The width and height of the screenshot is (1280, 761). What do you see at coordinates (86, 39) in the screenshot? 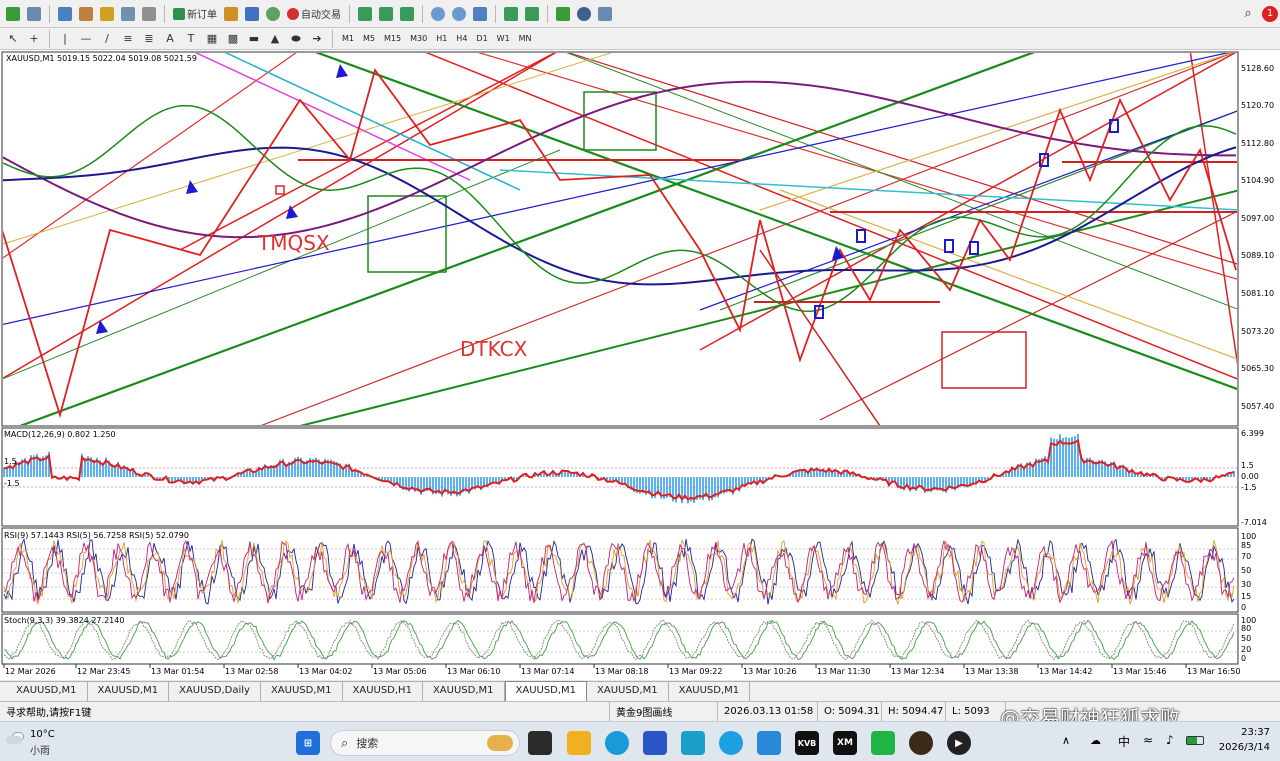
I see `horizontal-line-icon: —` at bounding box center [86, 39].